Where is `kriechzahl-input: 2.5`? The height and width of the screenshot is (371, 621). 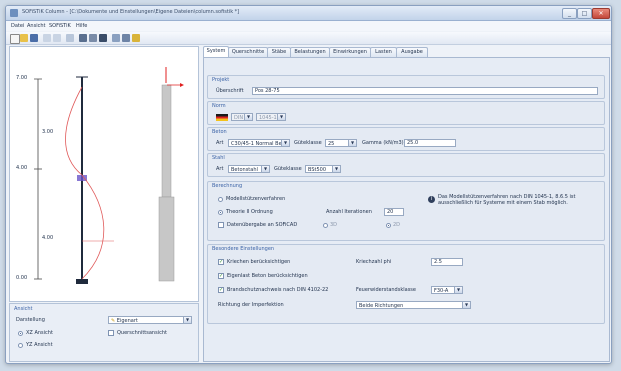 kriechzahl-input: 2.5 is located at coordinates (447, 262).